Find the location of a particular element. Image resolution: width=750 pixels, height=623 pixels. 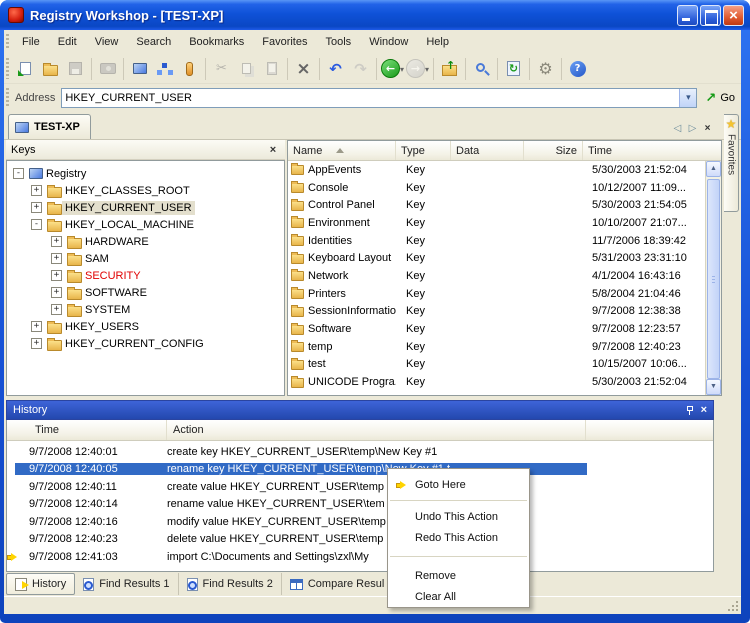

list-row: Printers Key 5/8/2004 21:04:46 is located at coordinates (496, 294).